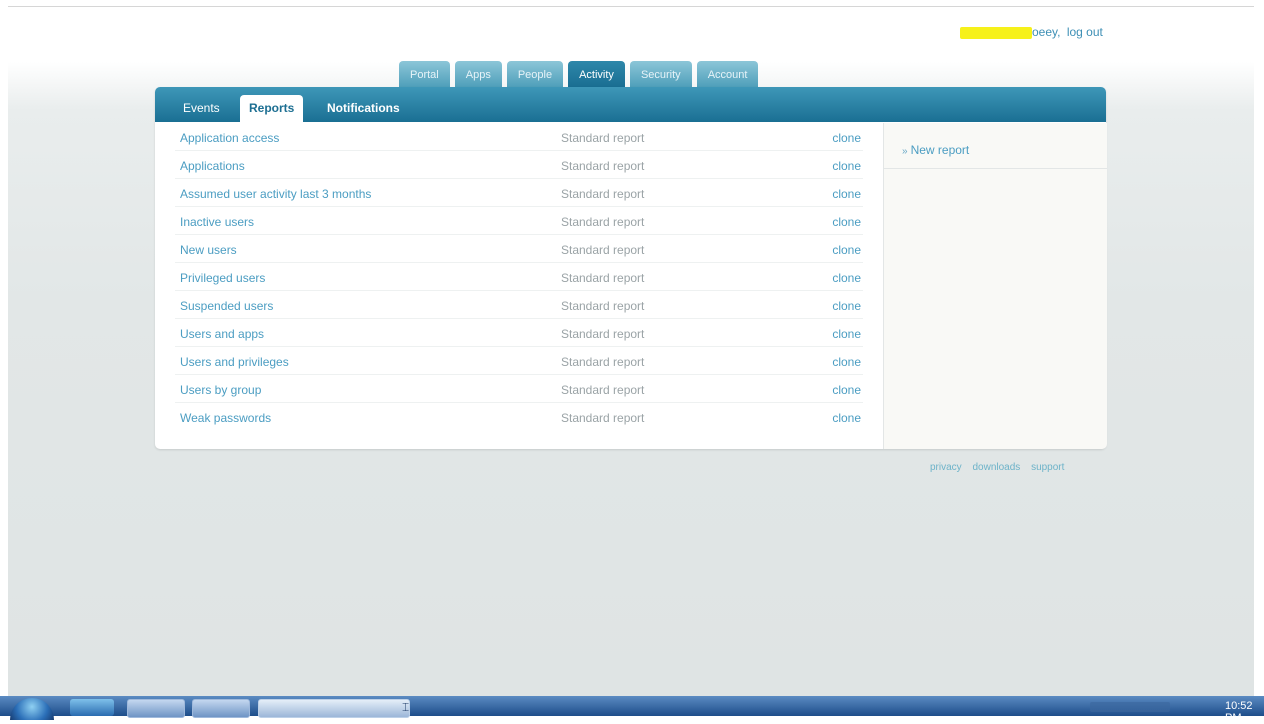  I want to click on report-name-link: Privileged users, so click(222, 278).